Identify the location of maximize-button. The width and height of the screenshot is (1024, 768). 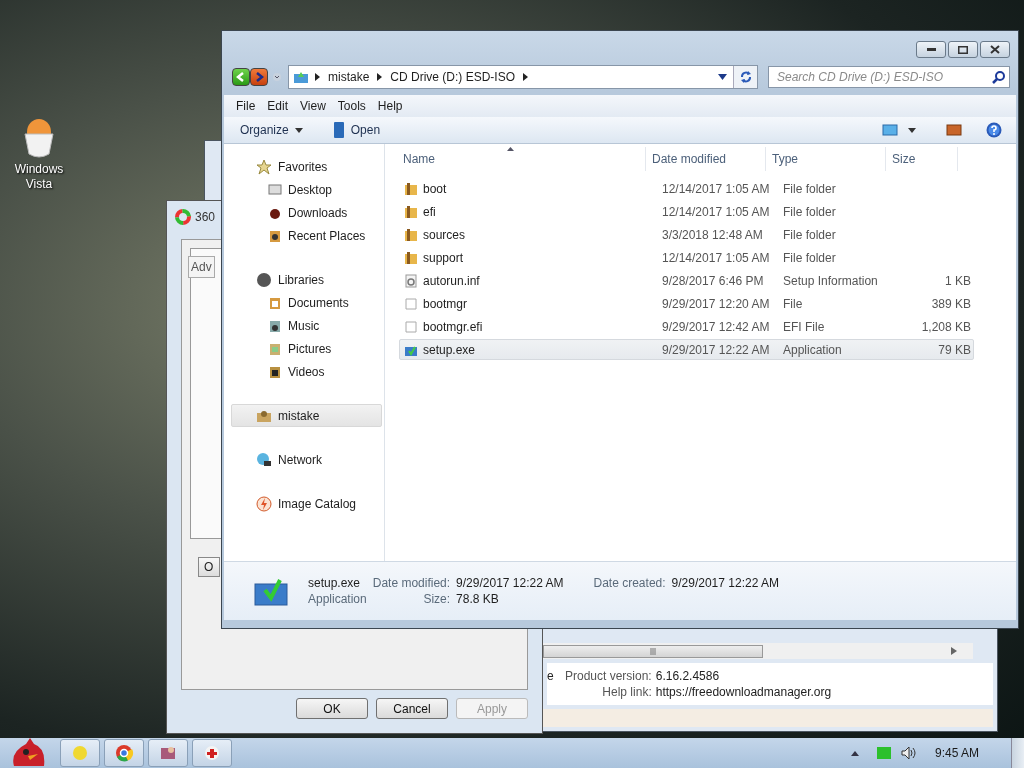
(963, 49).